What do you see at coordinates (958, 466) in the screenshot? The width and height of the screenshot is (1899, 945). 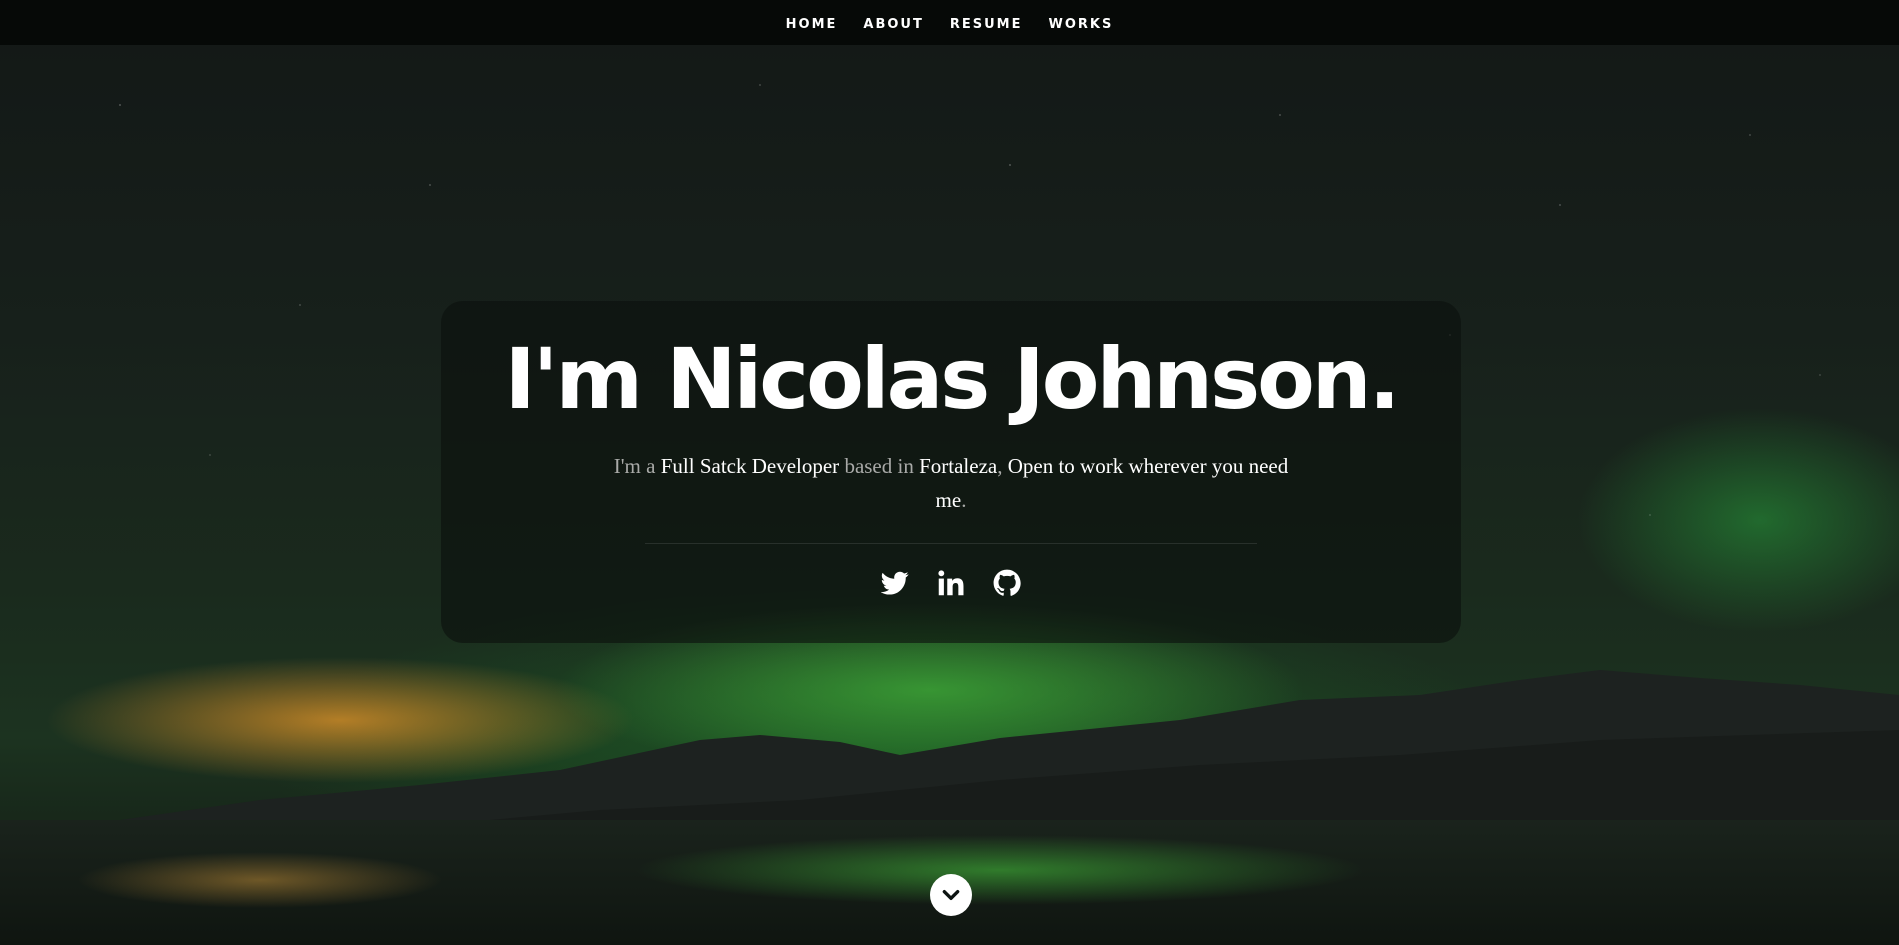 I see `desc-city: Fortaleza` at bounding box center [958, 466].